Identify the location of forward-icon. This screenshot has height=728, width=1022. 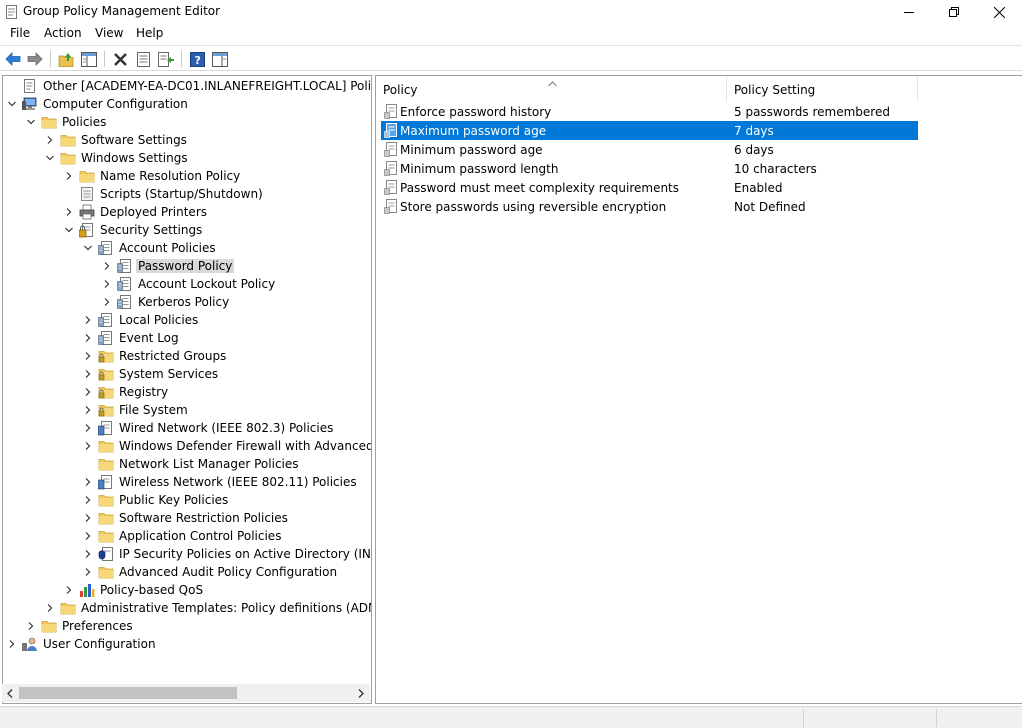
(35, 59).